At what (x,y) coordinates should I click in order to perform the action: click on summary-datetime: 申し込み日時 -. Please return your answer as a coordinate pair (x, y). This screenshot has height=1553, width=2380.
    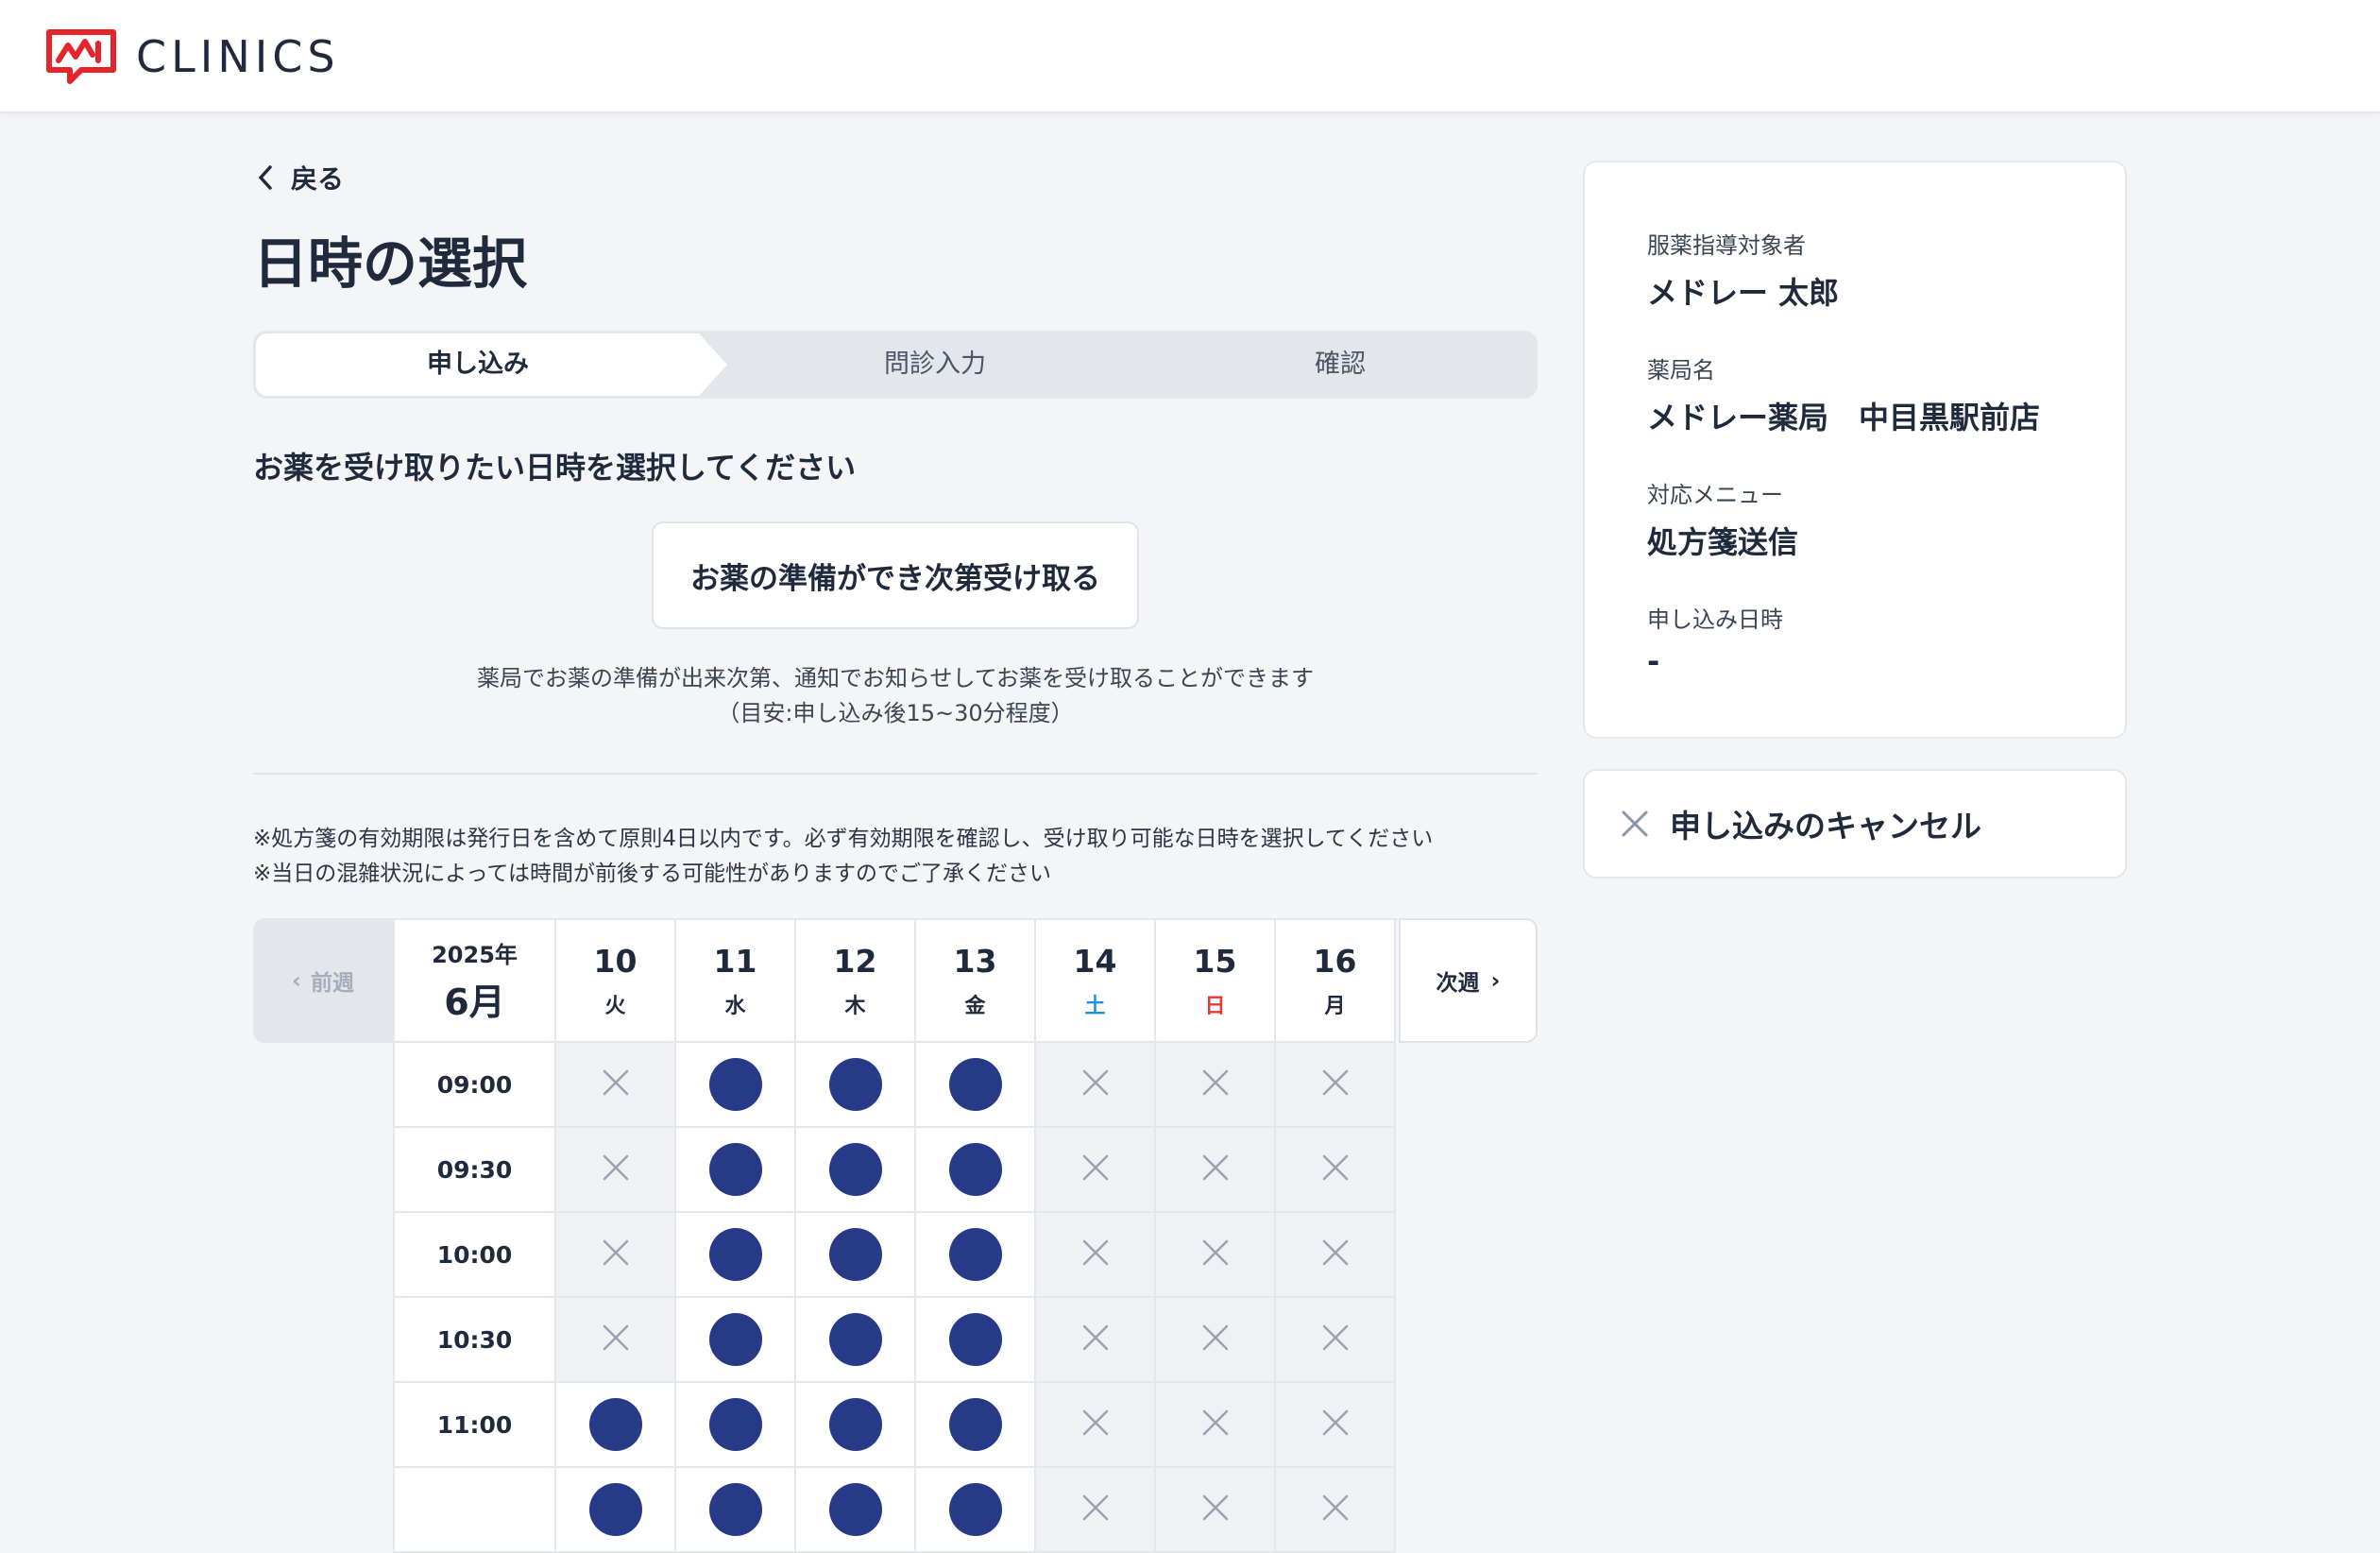
    Looking at the image, I should click on (1715, 640).